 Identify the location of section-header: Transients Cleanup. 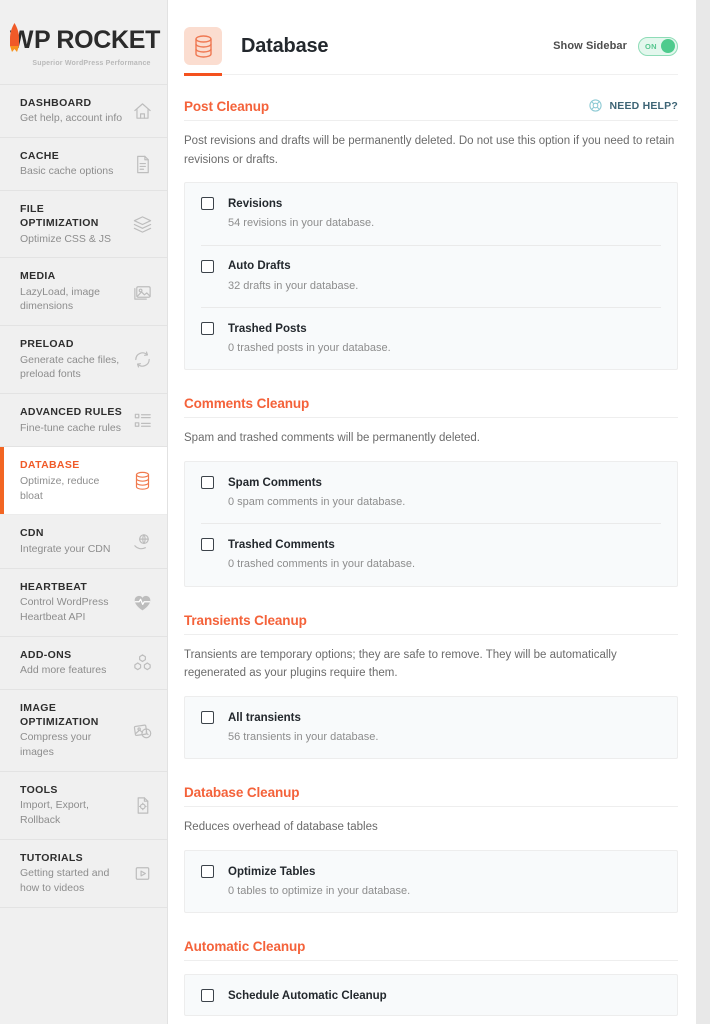
(431, 623).